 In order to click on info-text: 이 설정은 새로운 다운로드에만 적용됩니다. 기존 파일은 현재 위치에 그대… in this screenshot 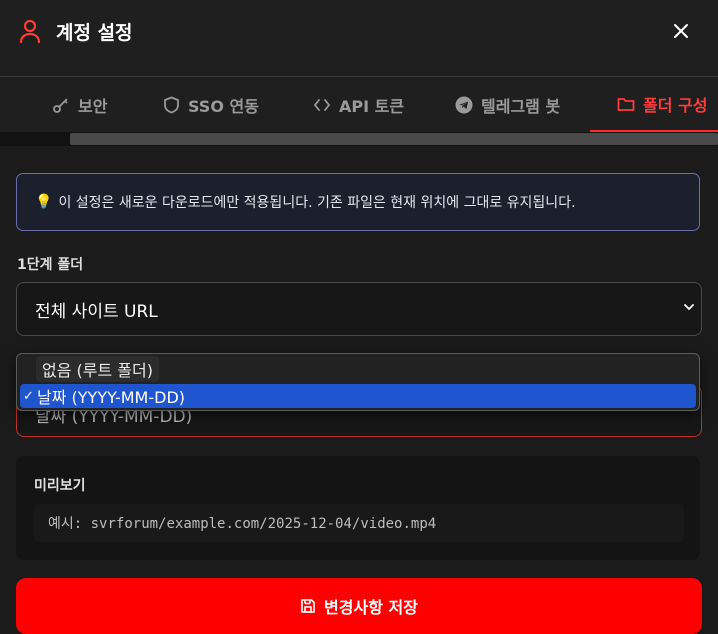, I will do `click(317, 203)`.